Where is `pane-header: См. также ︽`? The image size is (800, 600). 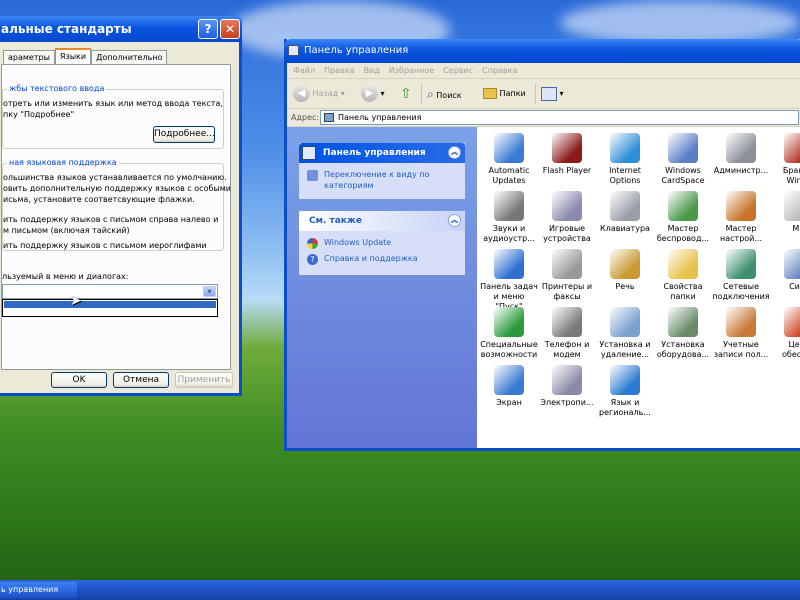
pane-header: См. также ︽ is located at coordinates (382, 221).